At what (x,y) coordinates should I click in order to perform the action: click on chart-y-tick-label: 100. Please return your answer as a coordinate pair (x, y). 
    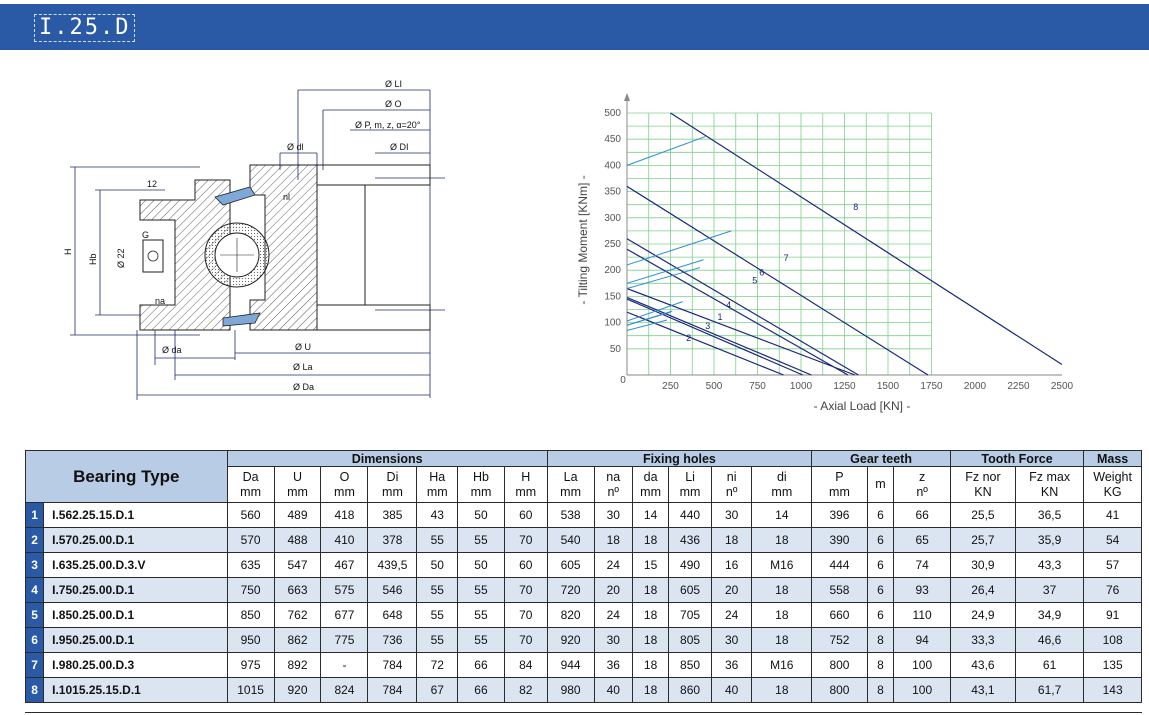
    Looking at the image, I should click on (612, 323).